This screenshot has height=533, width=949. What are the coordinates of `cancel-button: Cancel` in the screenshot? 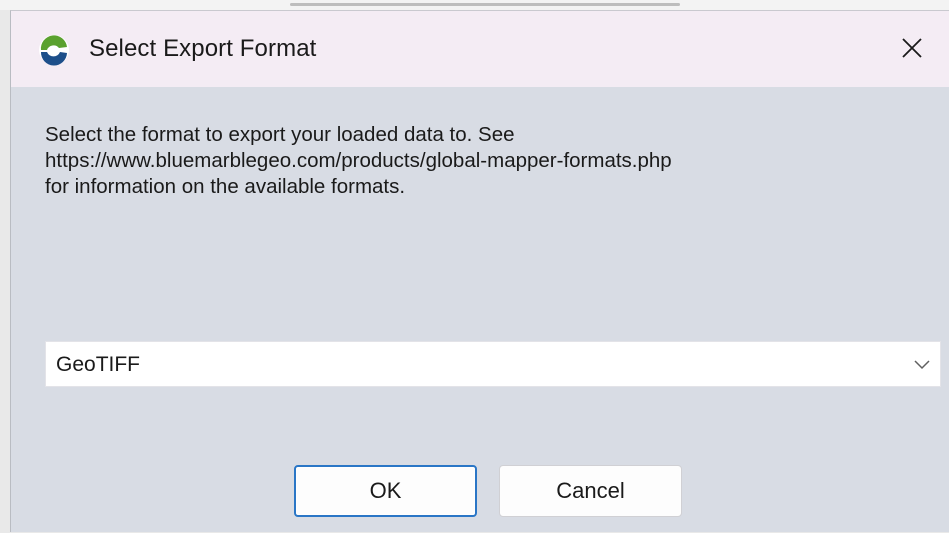 It's located at (590, 491).